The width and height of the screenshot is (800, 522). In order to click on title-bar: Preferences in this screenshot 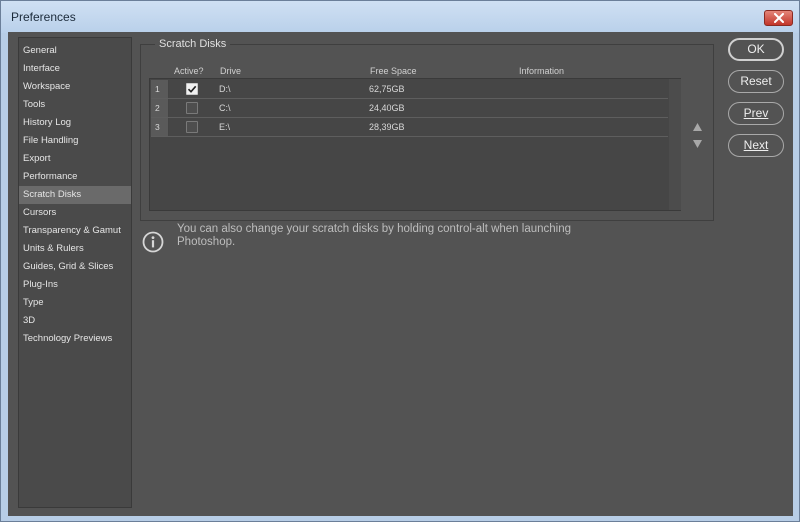, I will do `click(400, 17)`.